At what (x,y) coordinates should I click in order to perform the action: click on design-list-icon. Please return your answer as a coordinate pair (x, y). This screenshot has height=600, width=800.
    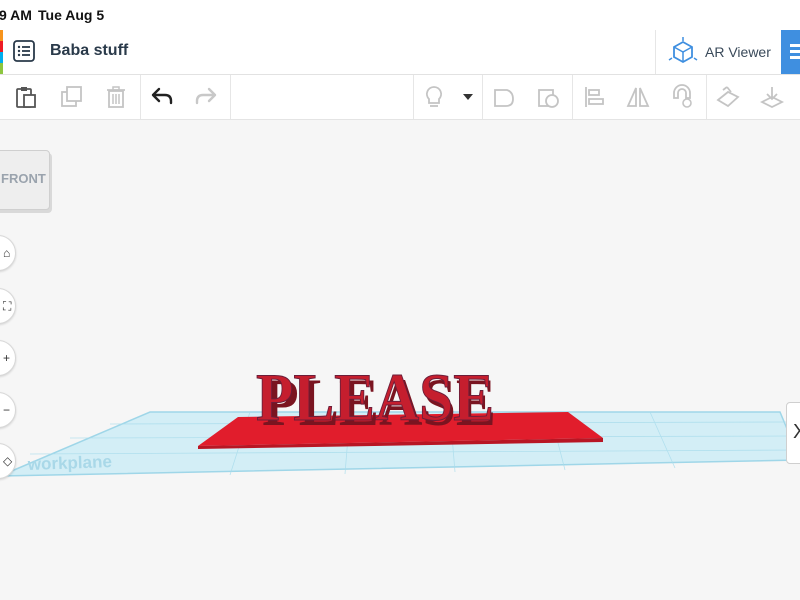
    Looking at the image, I should click on (24, 51).